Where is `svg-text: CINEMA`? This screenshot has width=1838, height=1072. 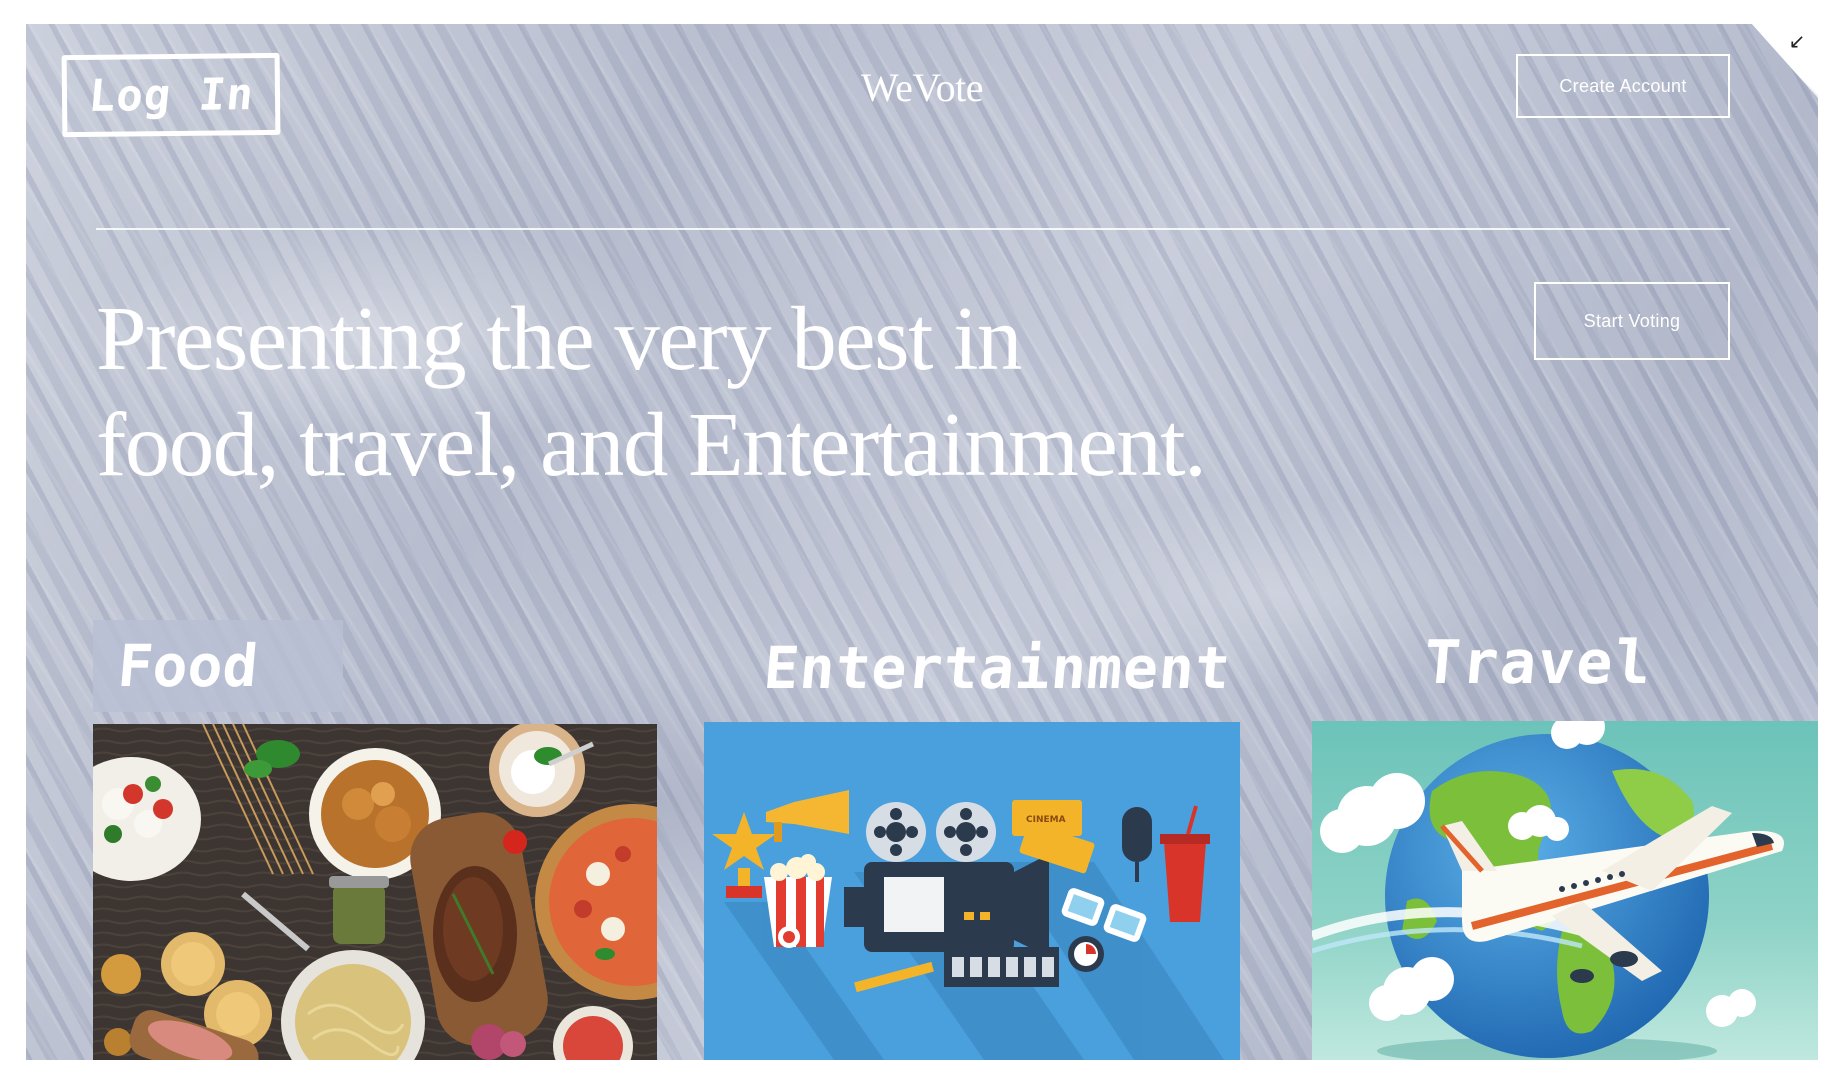 svg-text: CINEMA is located at coordinates (1046, 820).